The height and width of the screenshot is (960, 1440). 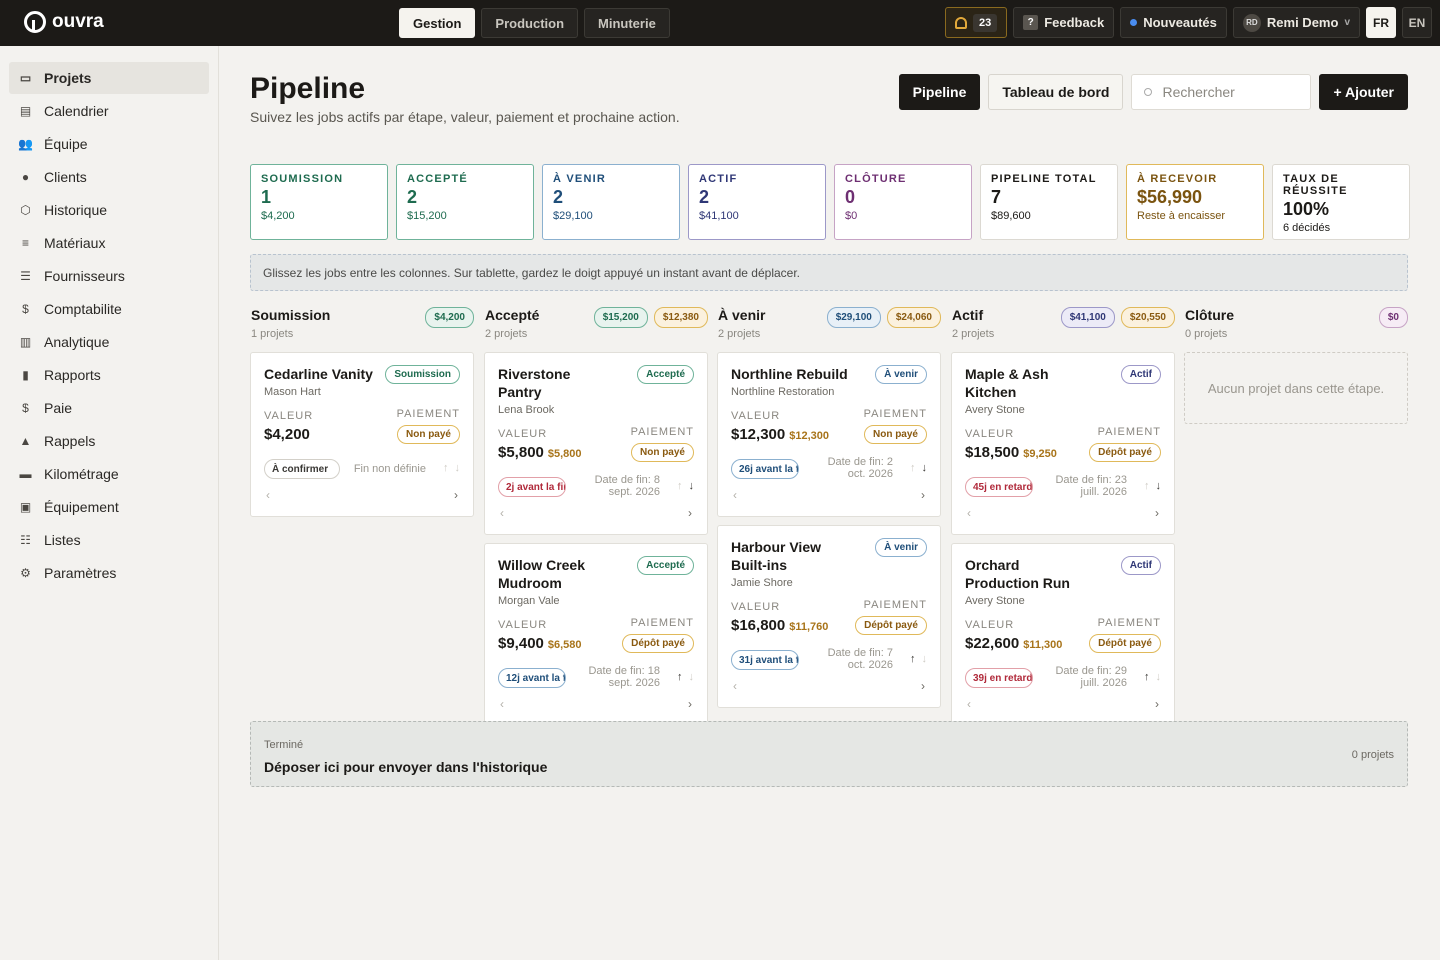 What do you see at coordinates (25, 441) in the screenshot?
I see `bell-icon: ▲` at bounding box center [25, 441].